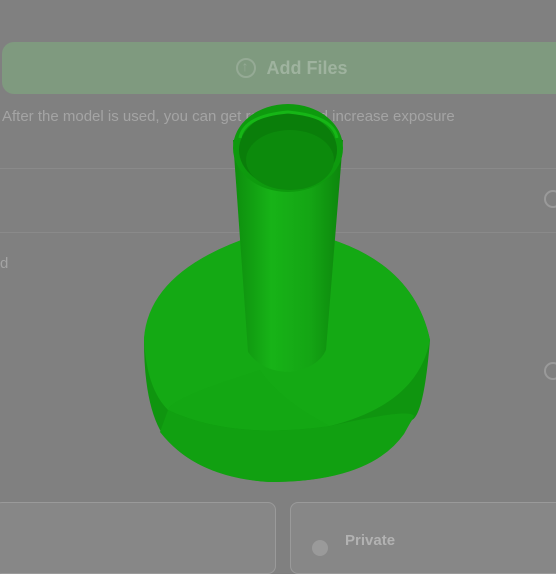 The width and height of the screenshot is (556, 574). What do you see at coordinates (288, 238) in the screenshot?
I see `model-tube` at bounding box center [288, 238].